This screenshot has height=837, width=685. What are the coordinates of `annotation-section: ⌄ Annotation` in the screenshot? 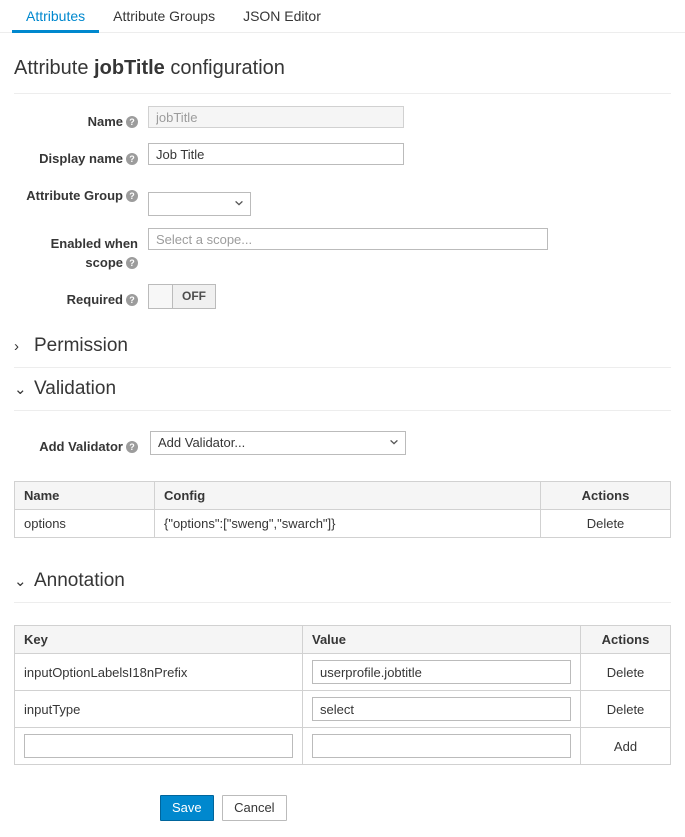 It's located at (342, 581).